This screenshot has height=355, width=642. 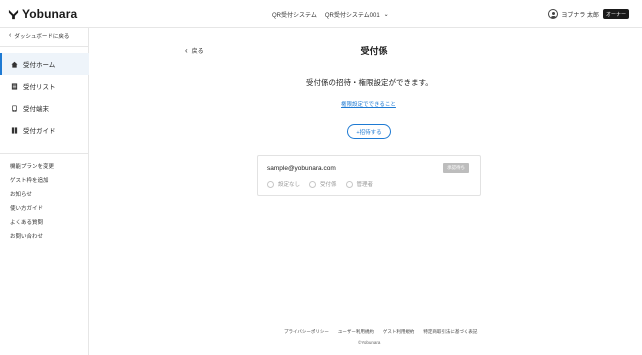 What do you see at coordinates (14, 64) in the screenshot?
I see `home-icon` at bounding box center [14, 64].